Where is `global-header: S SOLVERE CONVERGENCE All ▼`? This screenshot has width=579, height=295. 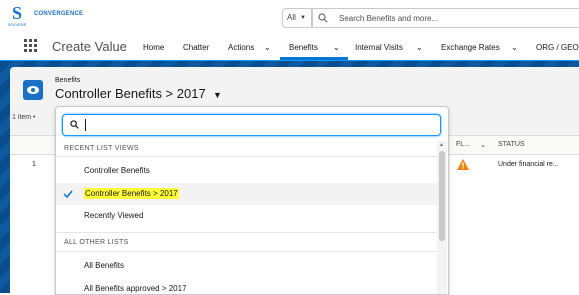
global-header: S SOLVERE CONVERGENCE All ▼ is located at coordinates (289, 17).